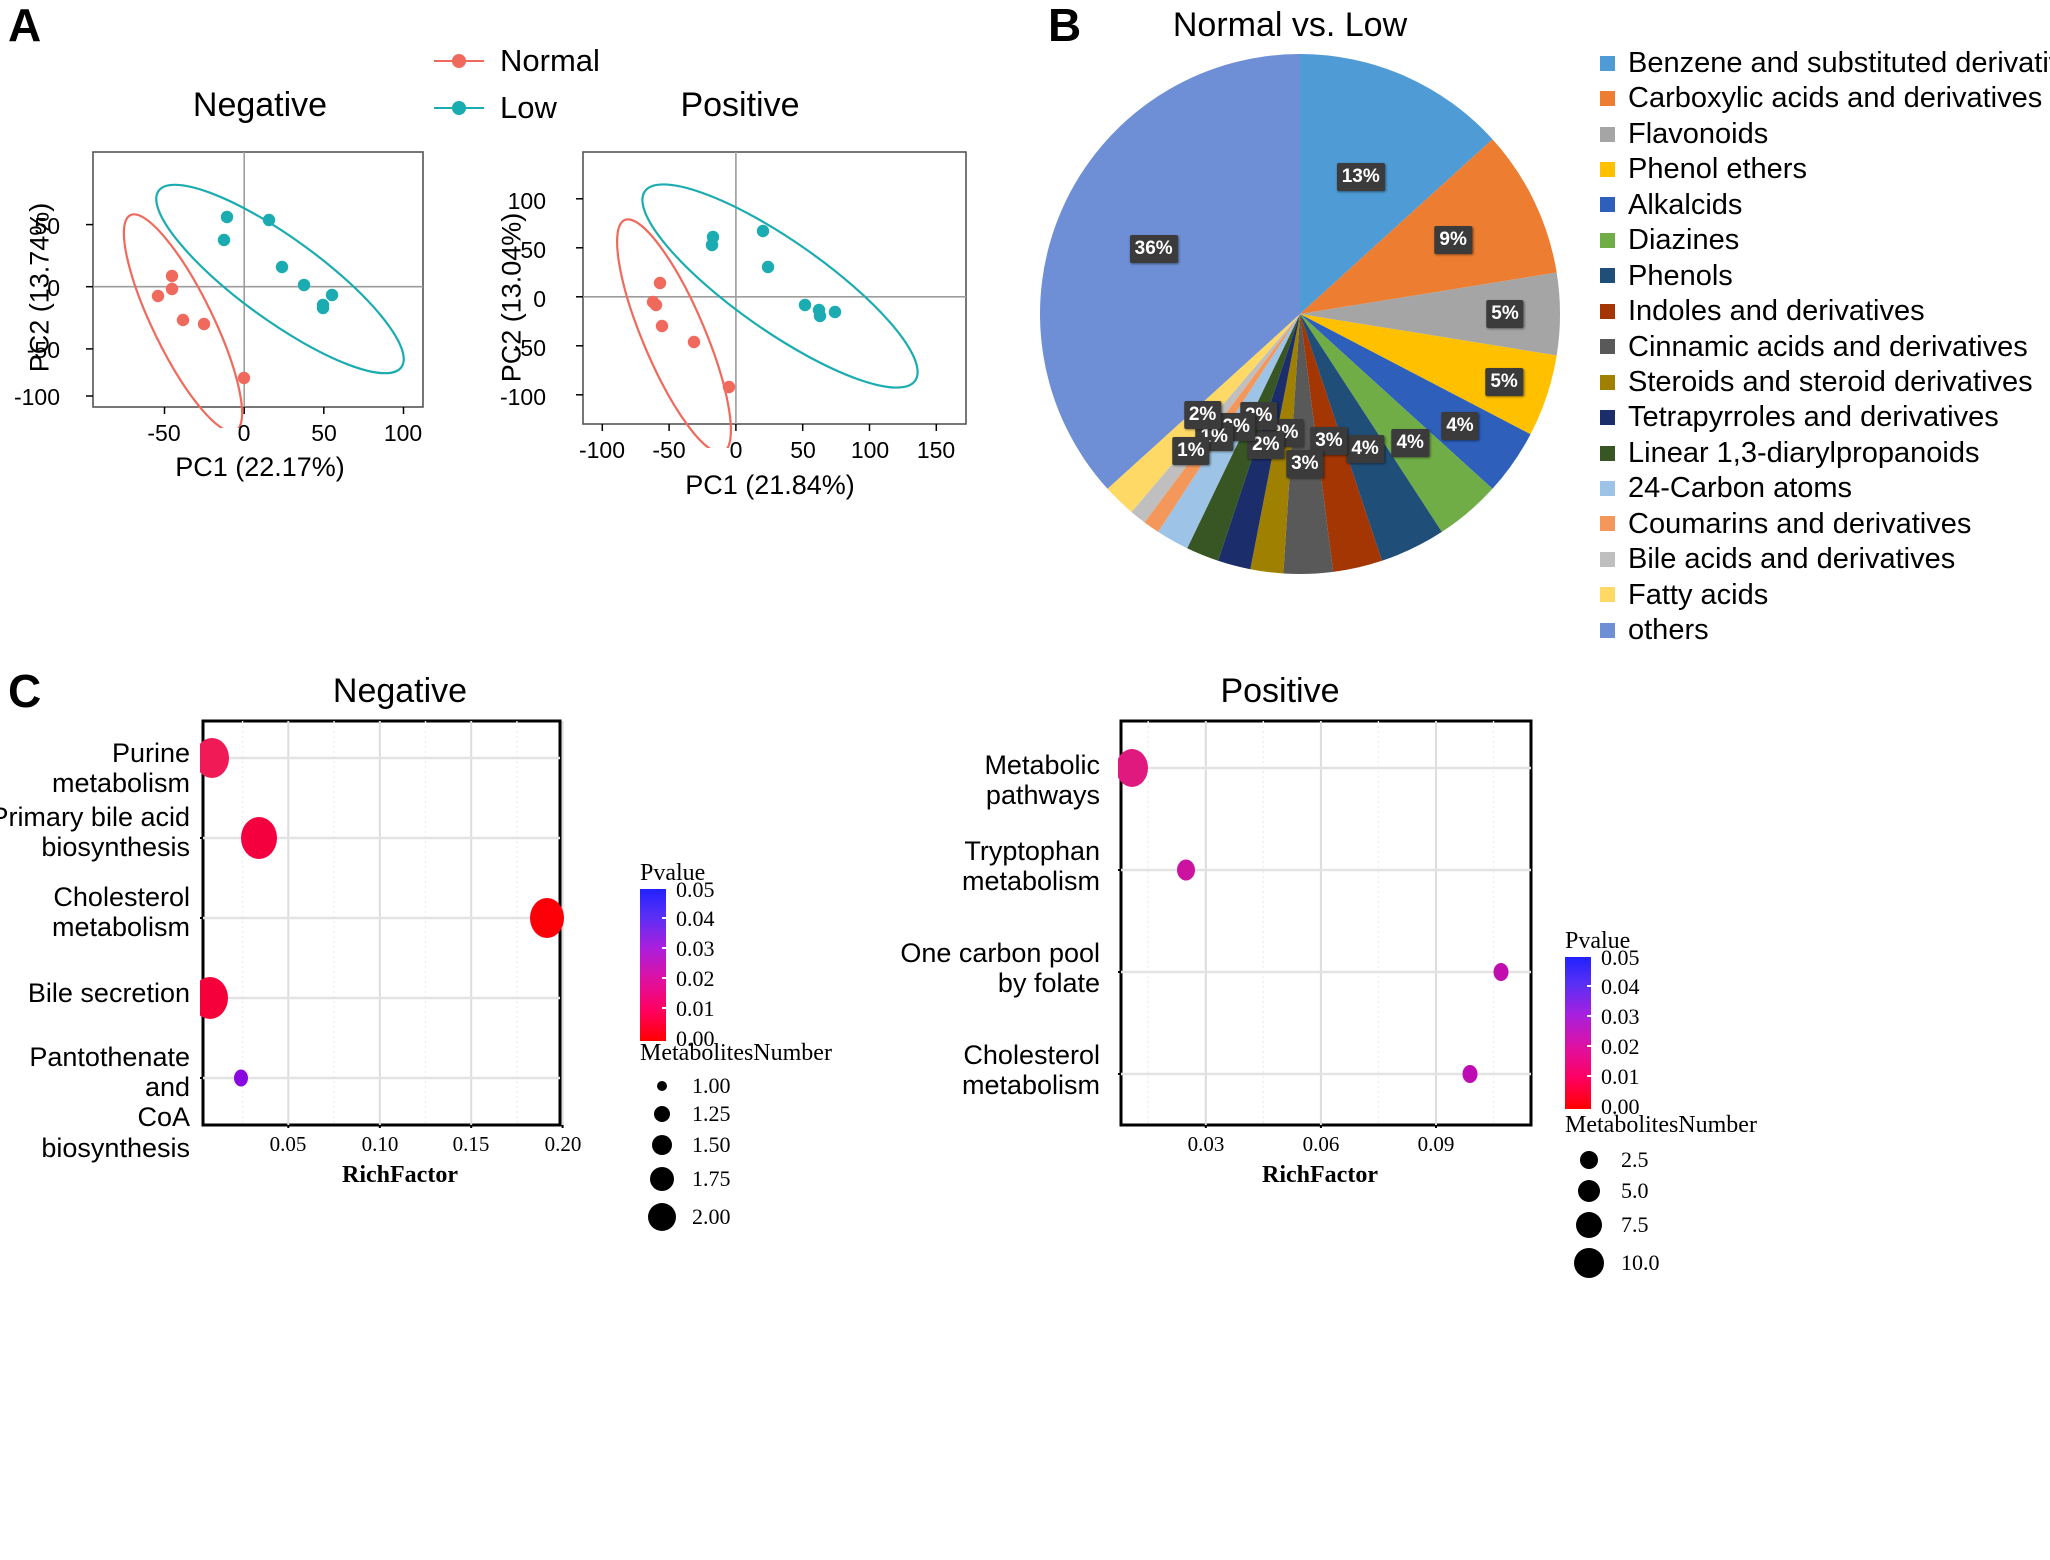 The width and height of the screenshot is (2050, 1560). What do you see at coordinates (602, 450) in the screenshot?
I see `pca-pos-xtick--100: -100` at bounding box center [602, 450].